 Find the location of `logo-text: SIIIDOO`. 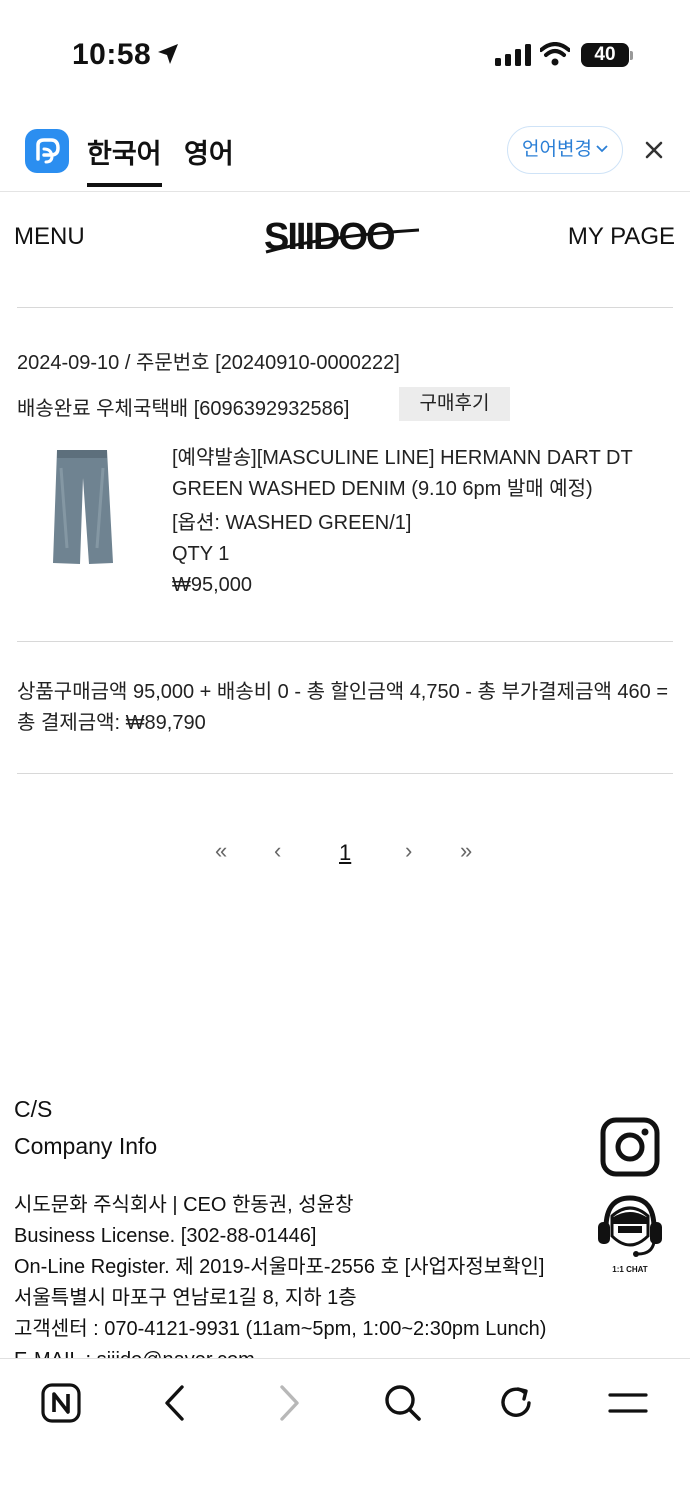

logo-text: SIIIDOO is located at coordinates (329, 236).